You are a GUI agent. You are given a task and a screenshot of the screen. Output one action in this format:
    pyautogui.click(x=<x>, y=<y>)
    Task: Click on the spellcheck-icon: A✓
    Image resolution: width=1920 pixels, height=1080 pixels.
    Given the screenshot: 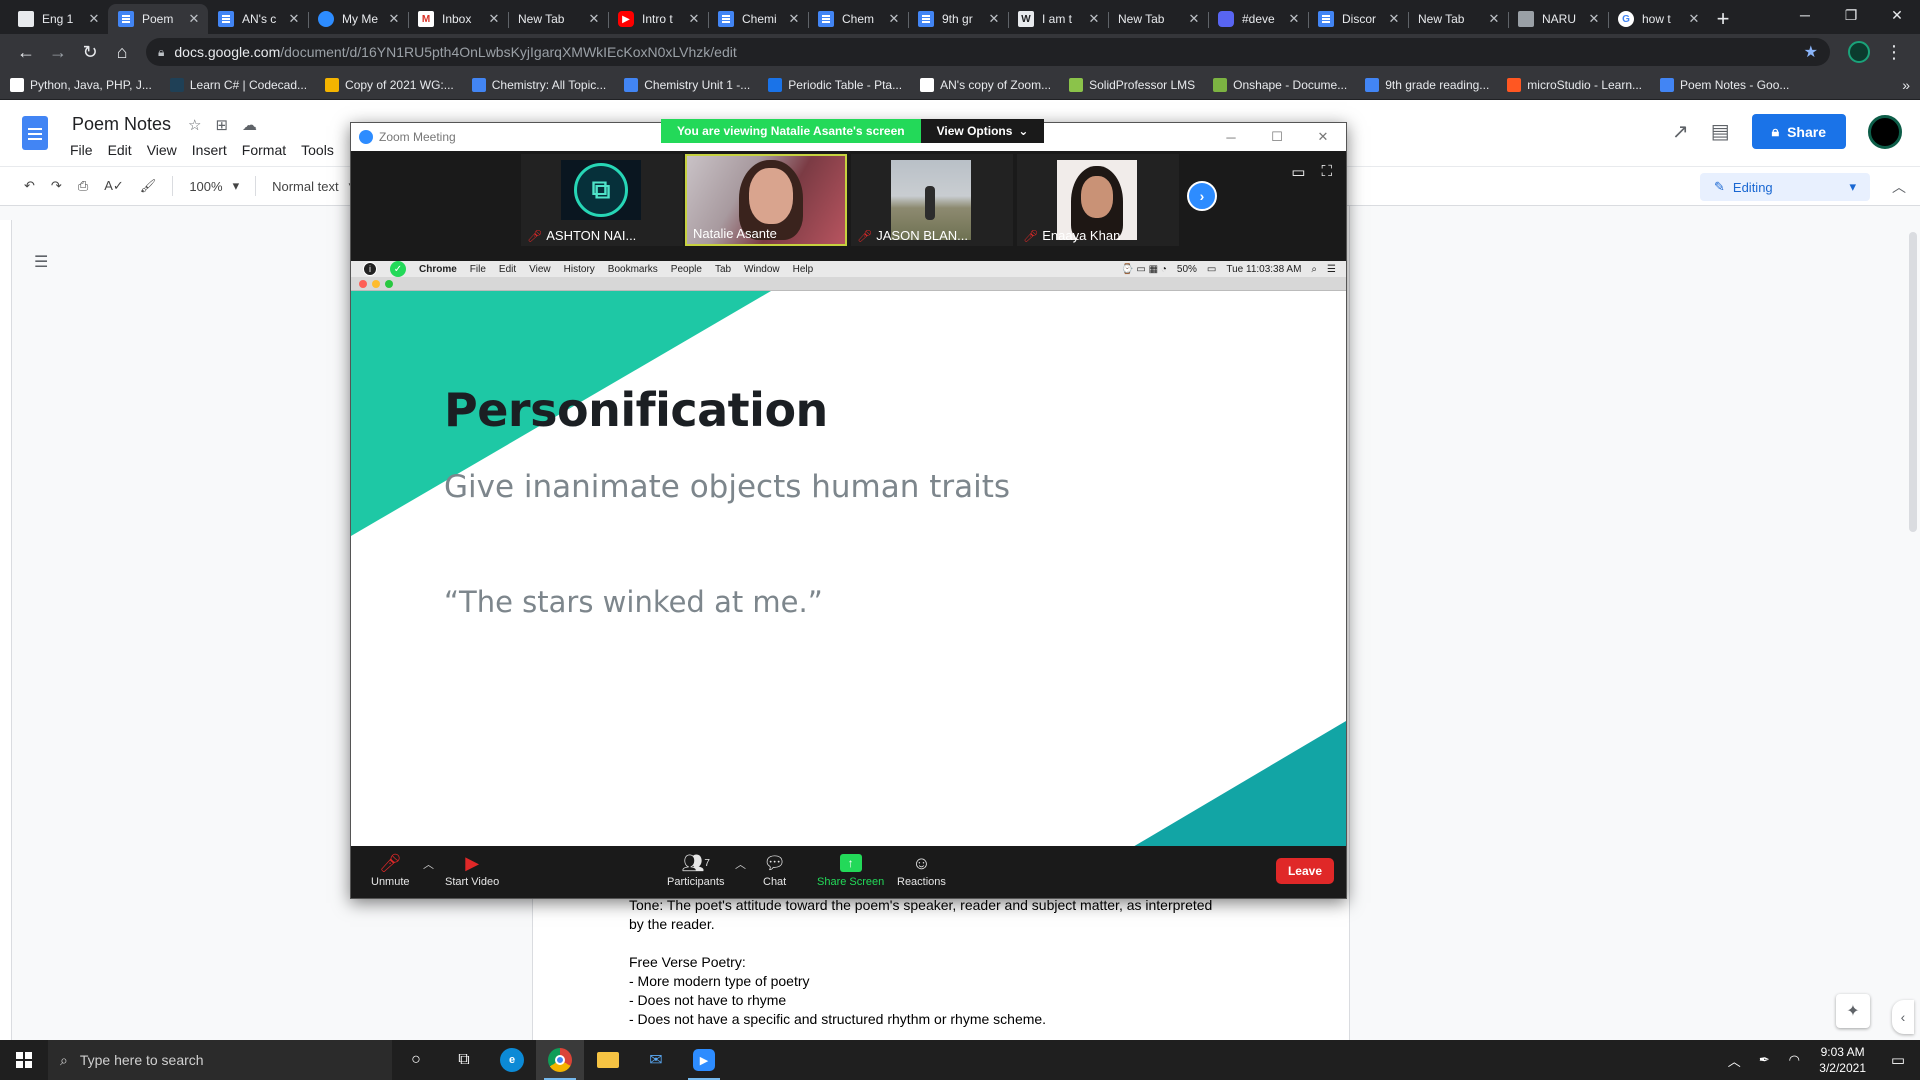 What is the action you would take?
    pyautogui.click(x=114, y=186)
    